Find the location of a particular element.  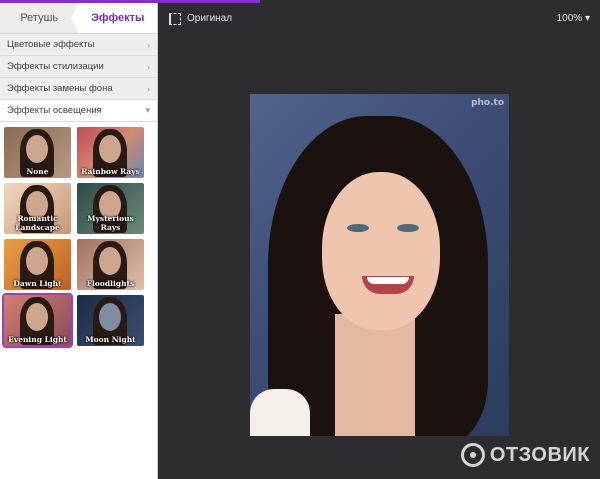

effect-label: None is located at coordinates (37, 171).